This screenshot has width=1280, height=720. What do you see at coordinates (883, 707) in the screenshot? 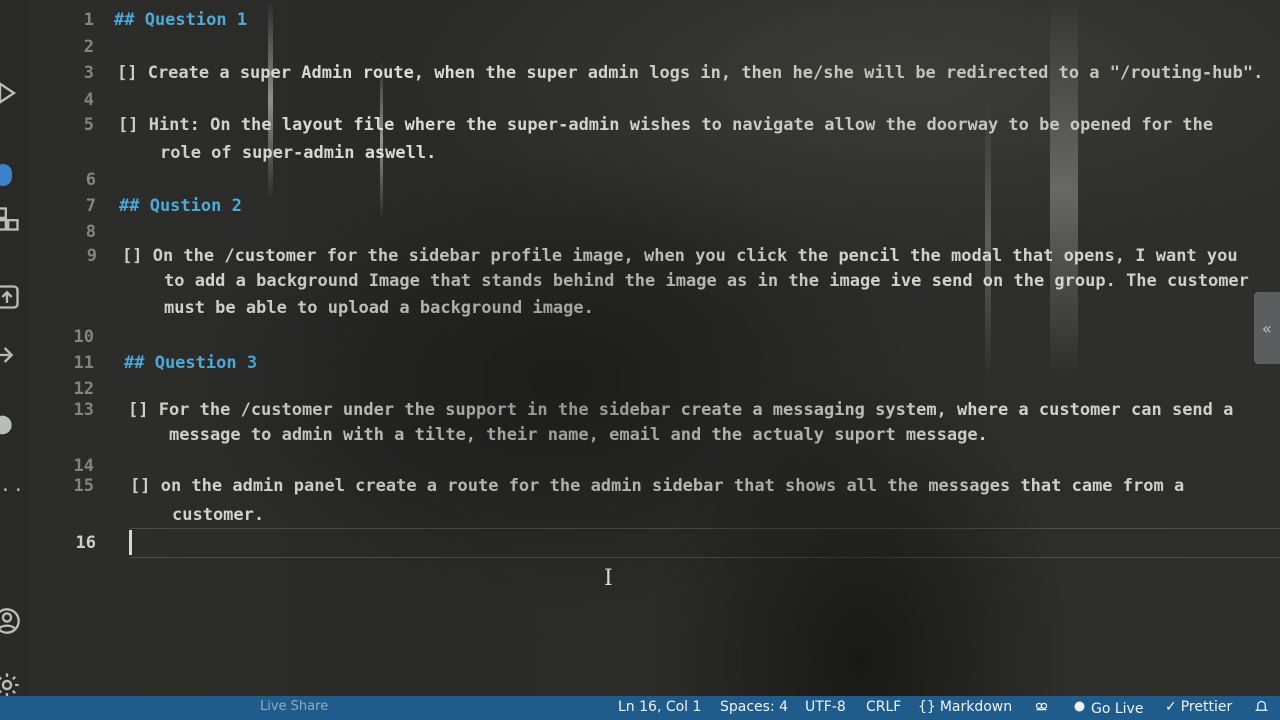
I see `eol-status: CRLF` at bounding box center [883, 707].